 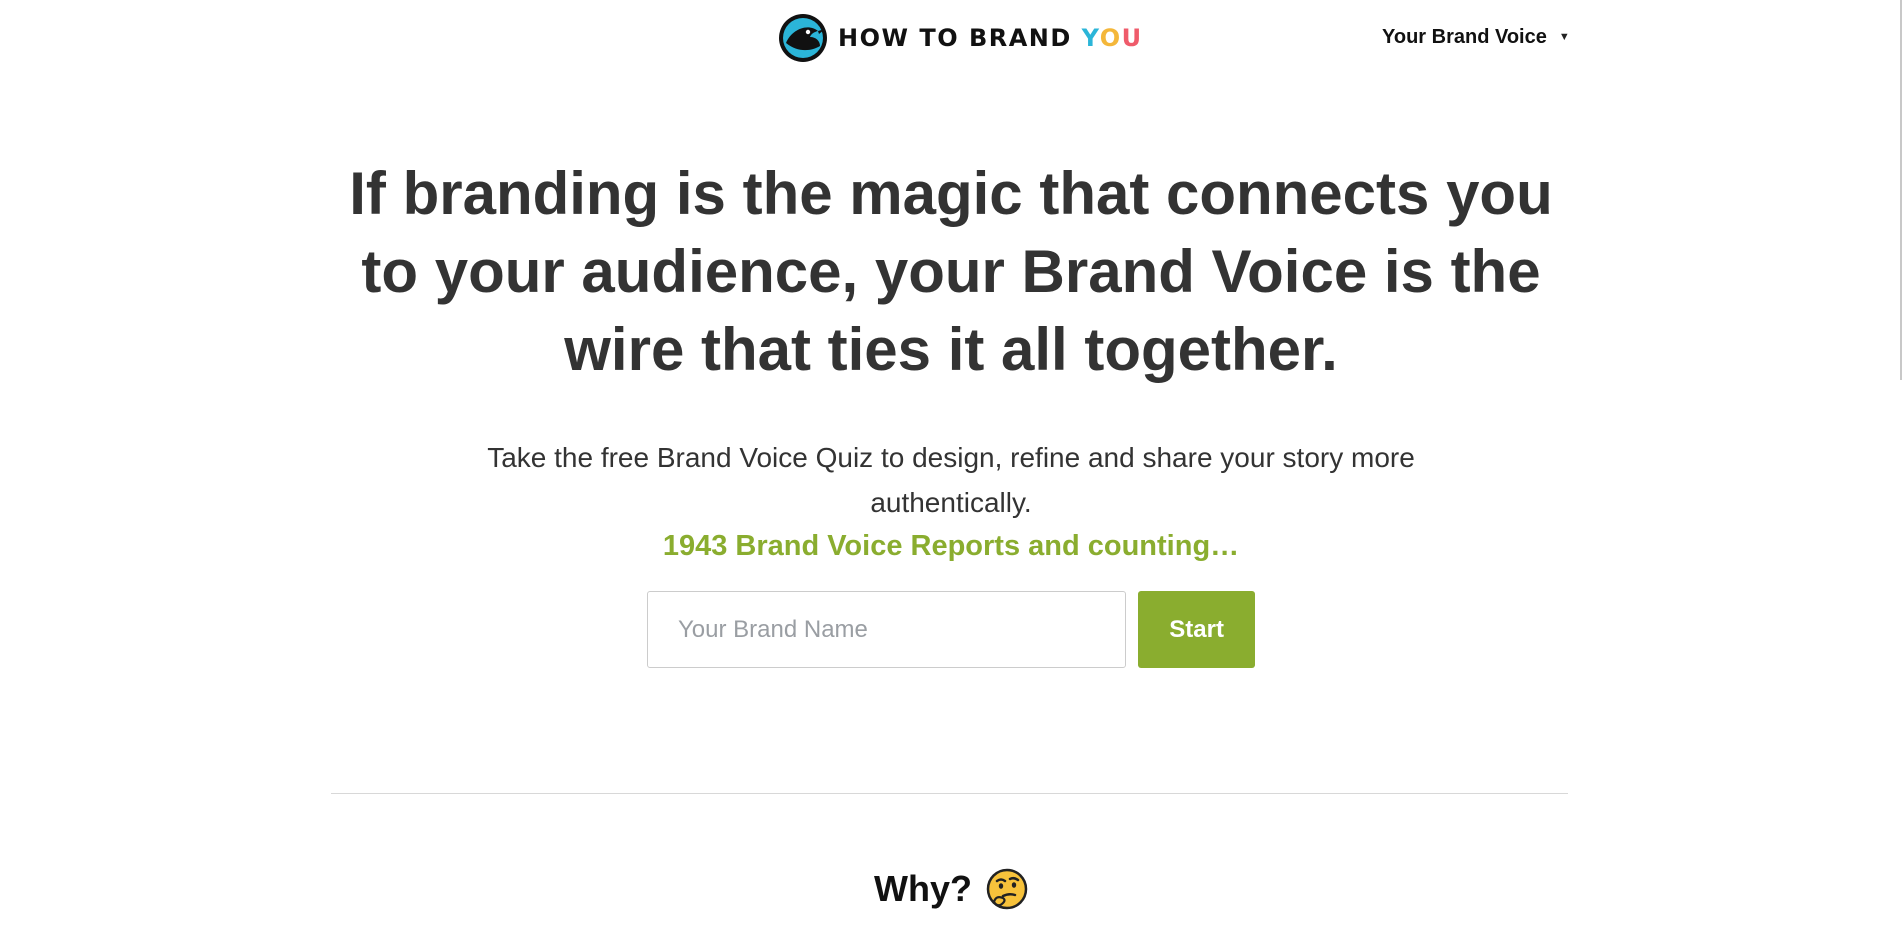 I want to click on dropdown-label: Your Brand Voice, so click(x=1464, y=37).